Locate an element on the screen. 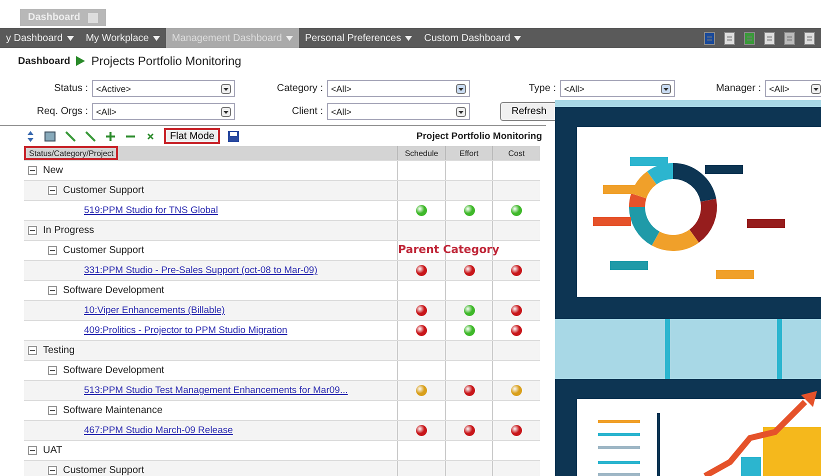  column-header: Cost is located at coordinates (516, 153).